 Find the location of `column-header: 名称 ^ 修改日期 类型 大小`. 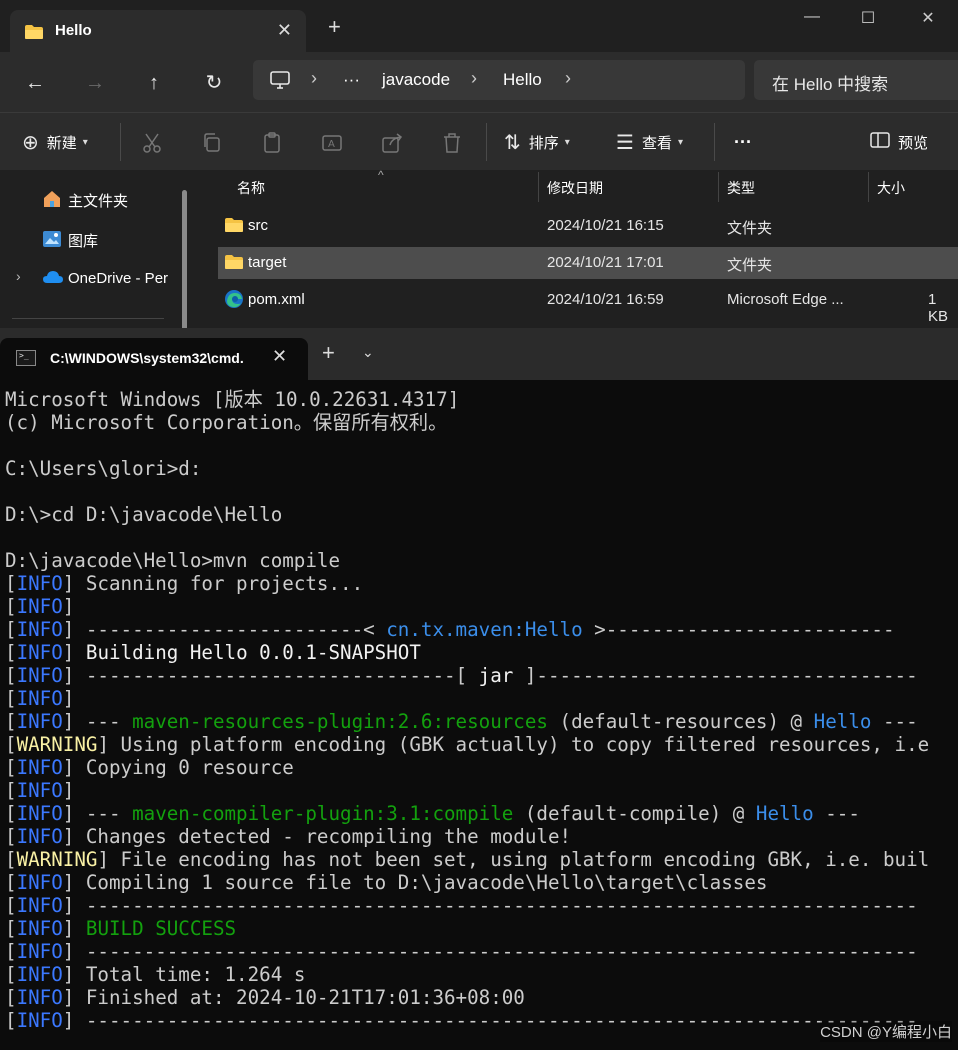

column-header: 名称 ^ 修改日期 类型 大小 is located at coordinates (579, 186).